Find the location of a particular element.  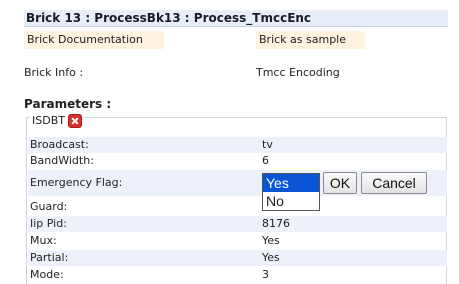

brick-documentation-link: Brick Documentation is located at coordinates (94, 40).